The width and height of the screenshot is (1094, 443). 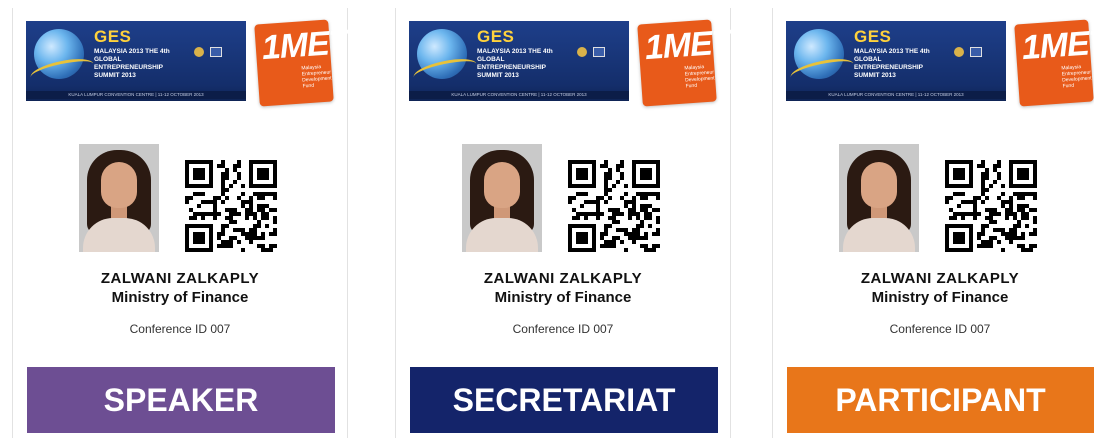 What do you see at coordinates (940, 400) in the screenshot?
I see `role-banner-participant: PARTICIPANT` at bounding box center [940, 400].